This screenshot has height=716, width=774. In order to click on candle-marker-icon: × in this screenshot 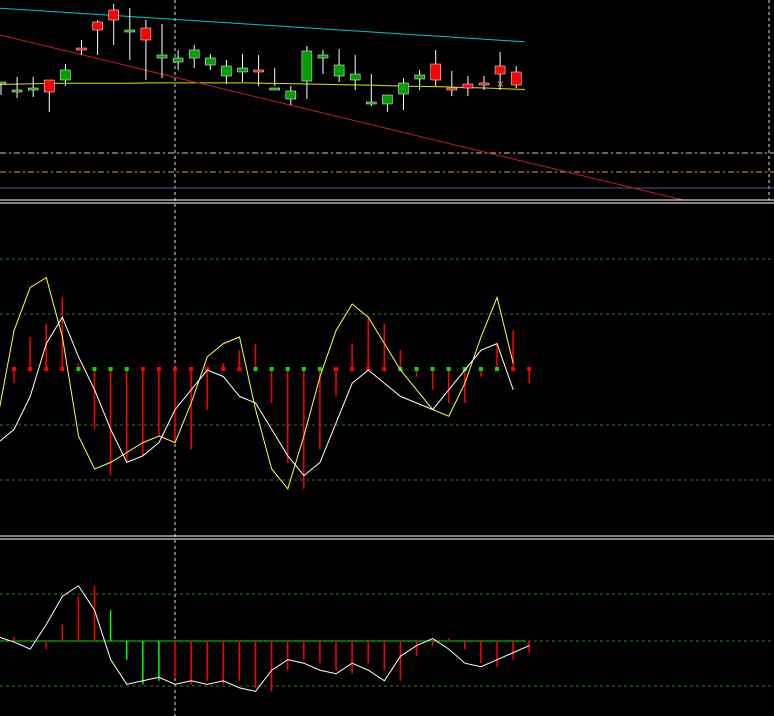, I will do `click(500, 84)`.